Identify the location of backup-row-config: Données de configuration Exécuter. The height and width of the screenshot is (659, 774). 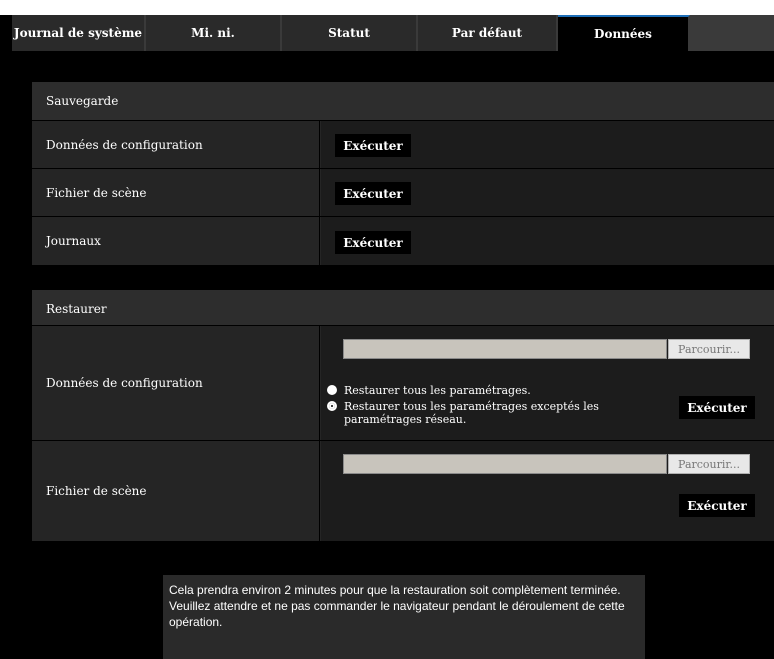
(403, 144).